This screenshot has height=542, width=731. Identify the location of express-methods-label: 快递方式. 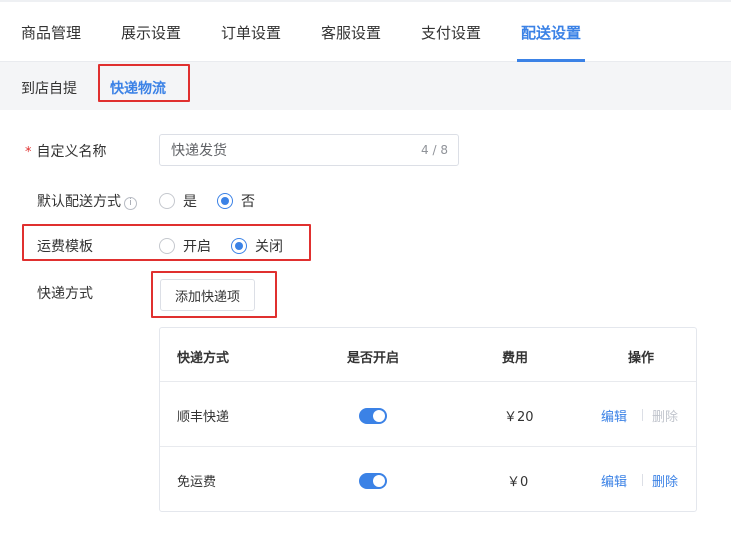
(65, 294).